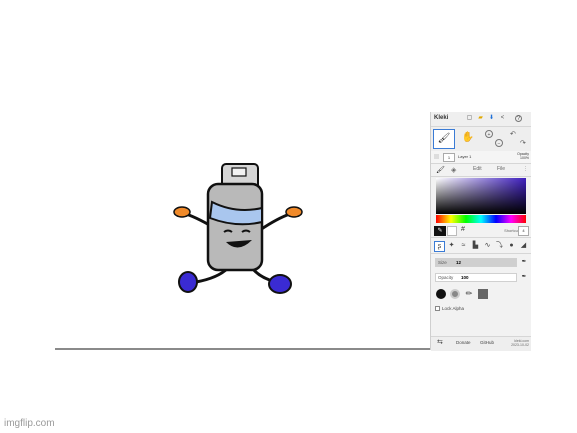  I want to click on hand-tool-button: ✋, so click(468, 138).